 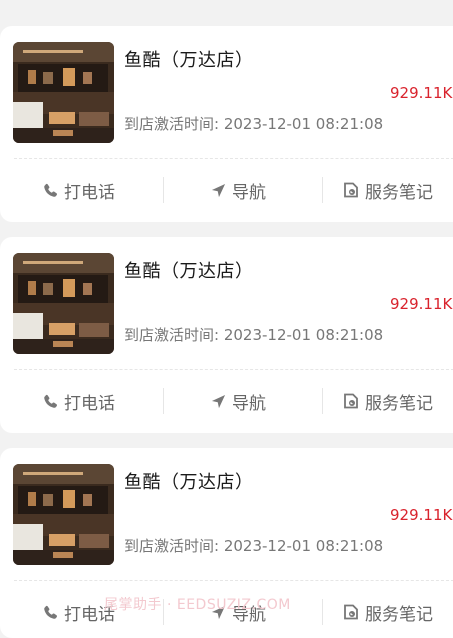 What do you see at coordinates (226, 6) in the screenshot?
I see `top-bar` at bounding box center [226, 6].